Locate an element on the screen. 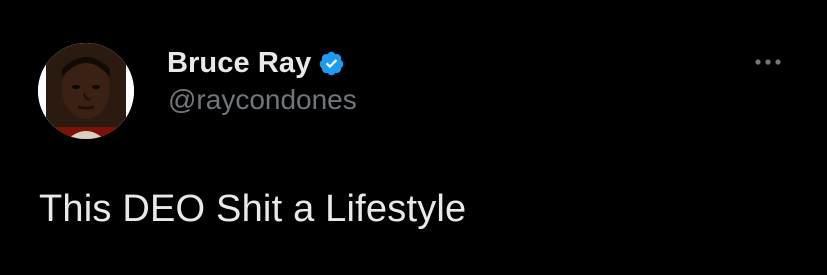  verified-badge-icon is located at coordinates (331, 63).